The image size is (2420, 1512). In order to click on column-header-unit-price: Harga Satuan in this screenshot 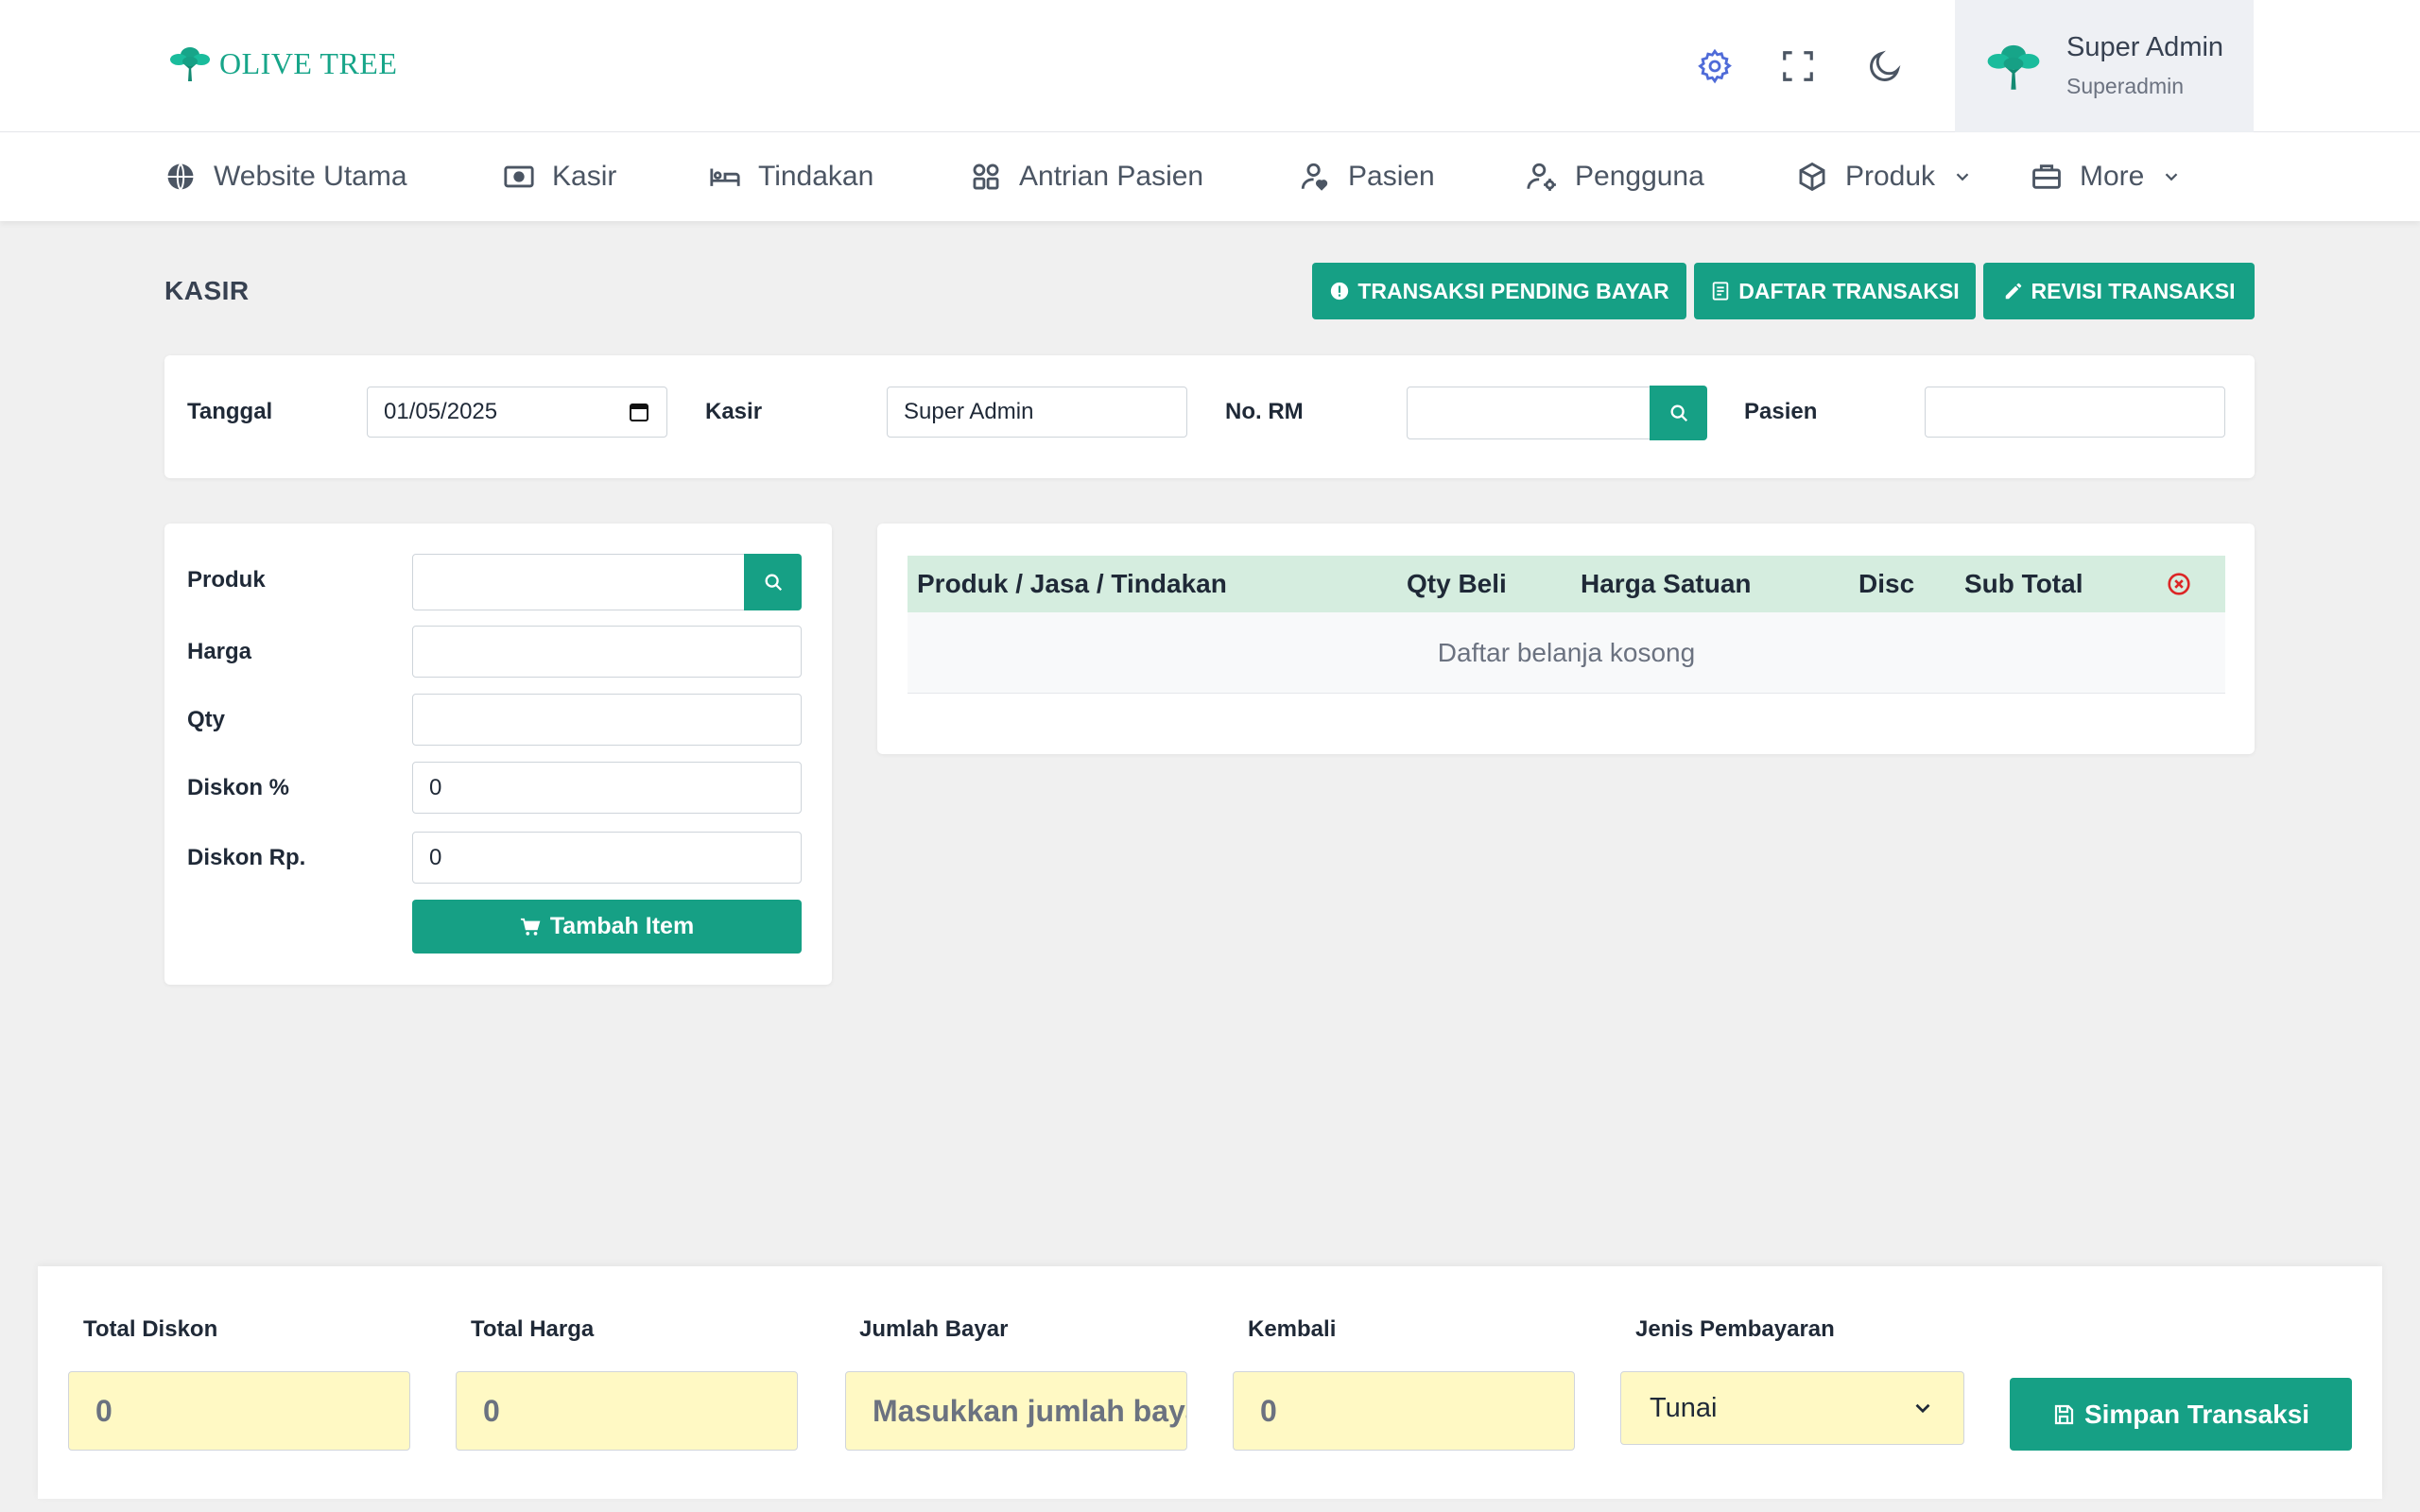, I will do `click(1666, 583)`.